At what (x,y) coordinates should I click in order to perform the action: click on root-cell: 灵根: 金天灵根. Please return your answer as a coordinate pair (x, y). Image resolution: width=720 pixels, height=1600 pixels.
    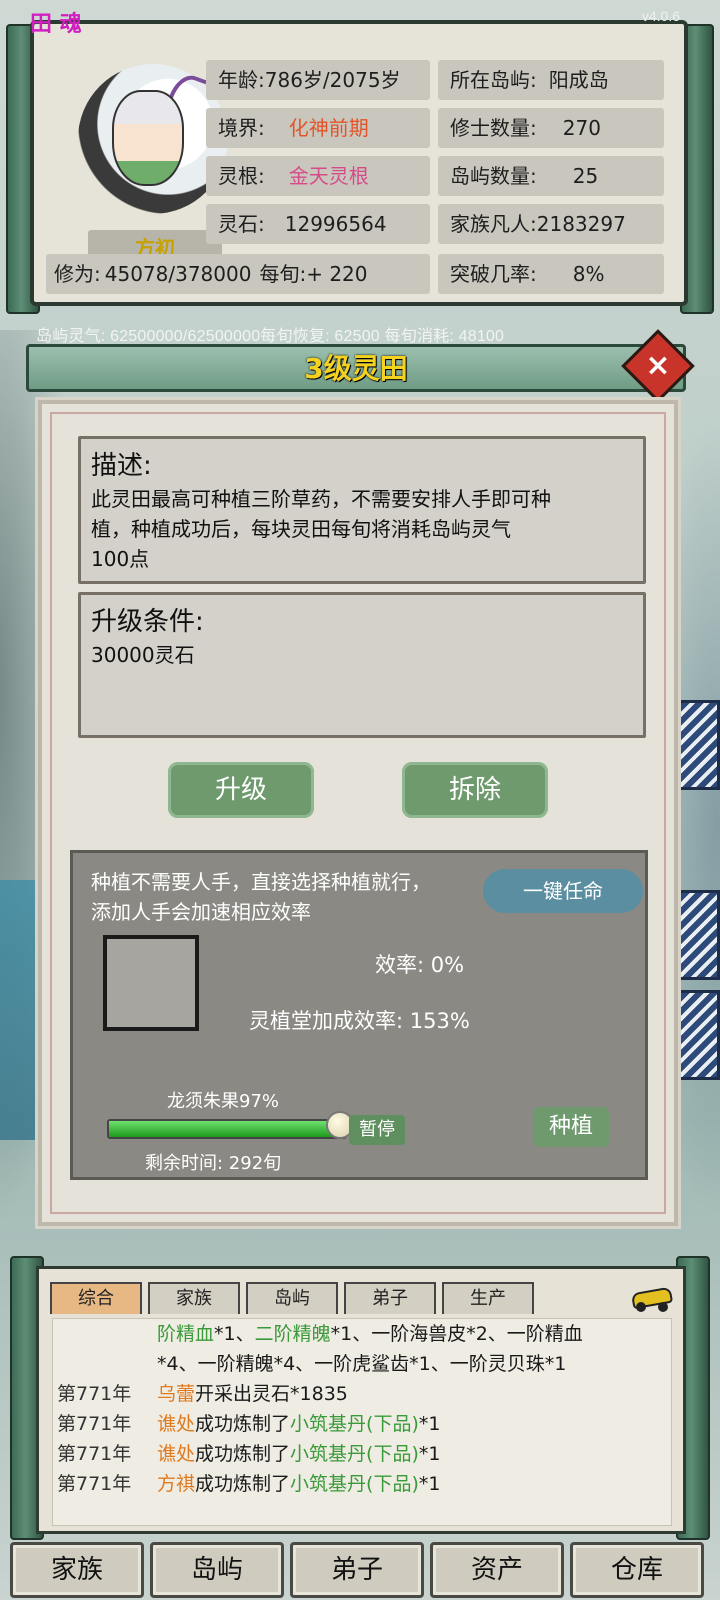
    Looking at the image, I should click on (318, 176).